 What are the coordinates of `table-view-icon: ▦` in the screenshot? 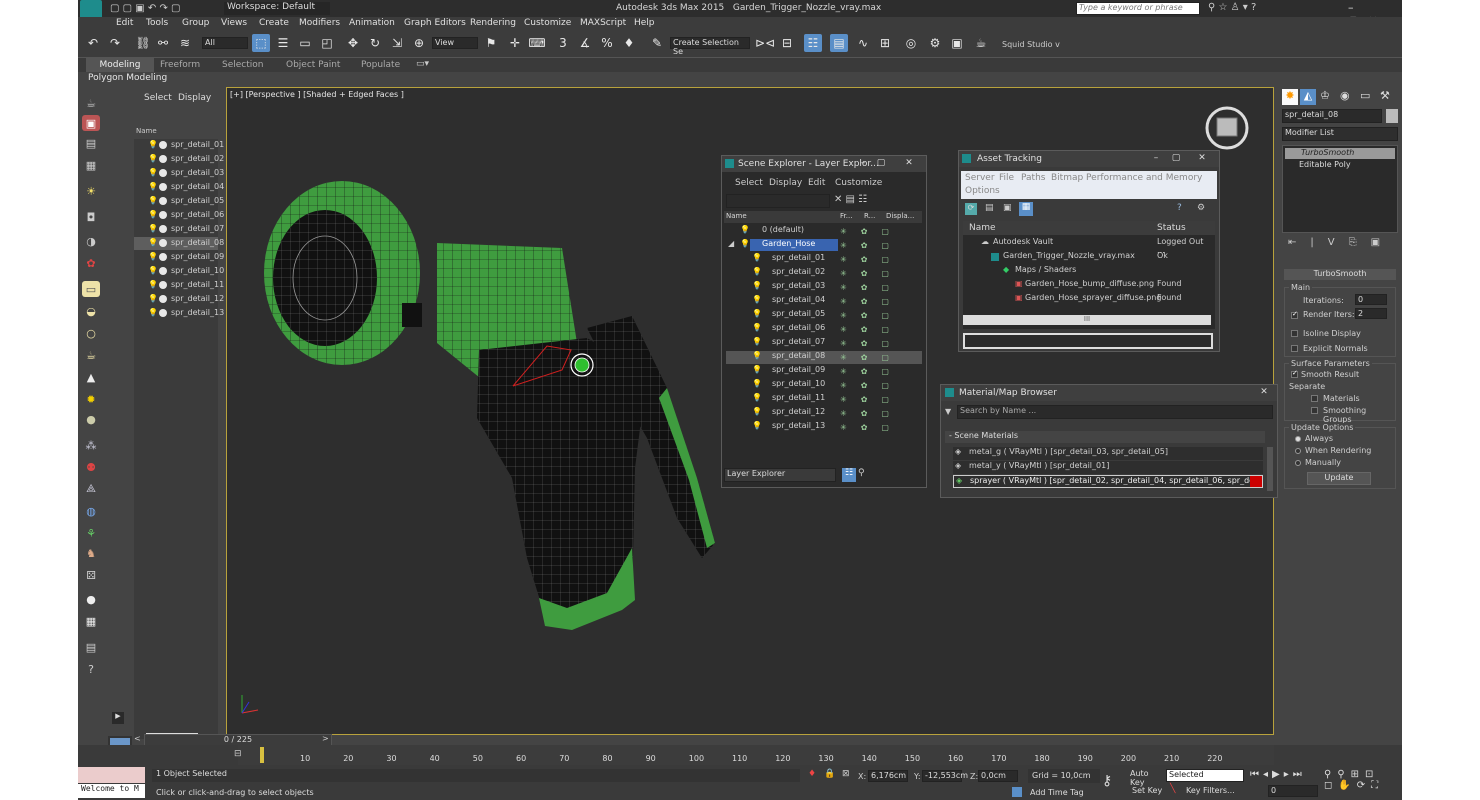 It's located at (1026, 209).